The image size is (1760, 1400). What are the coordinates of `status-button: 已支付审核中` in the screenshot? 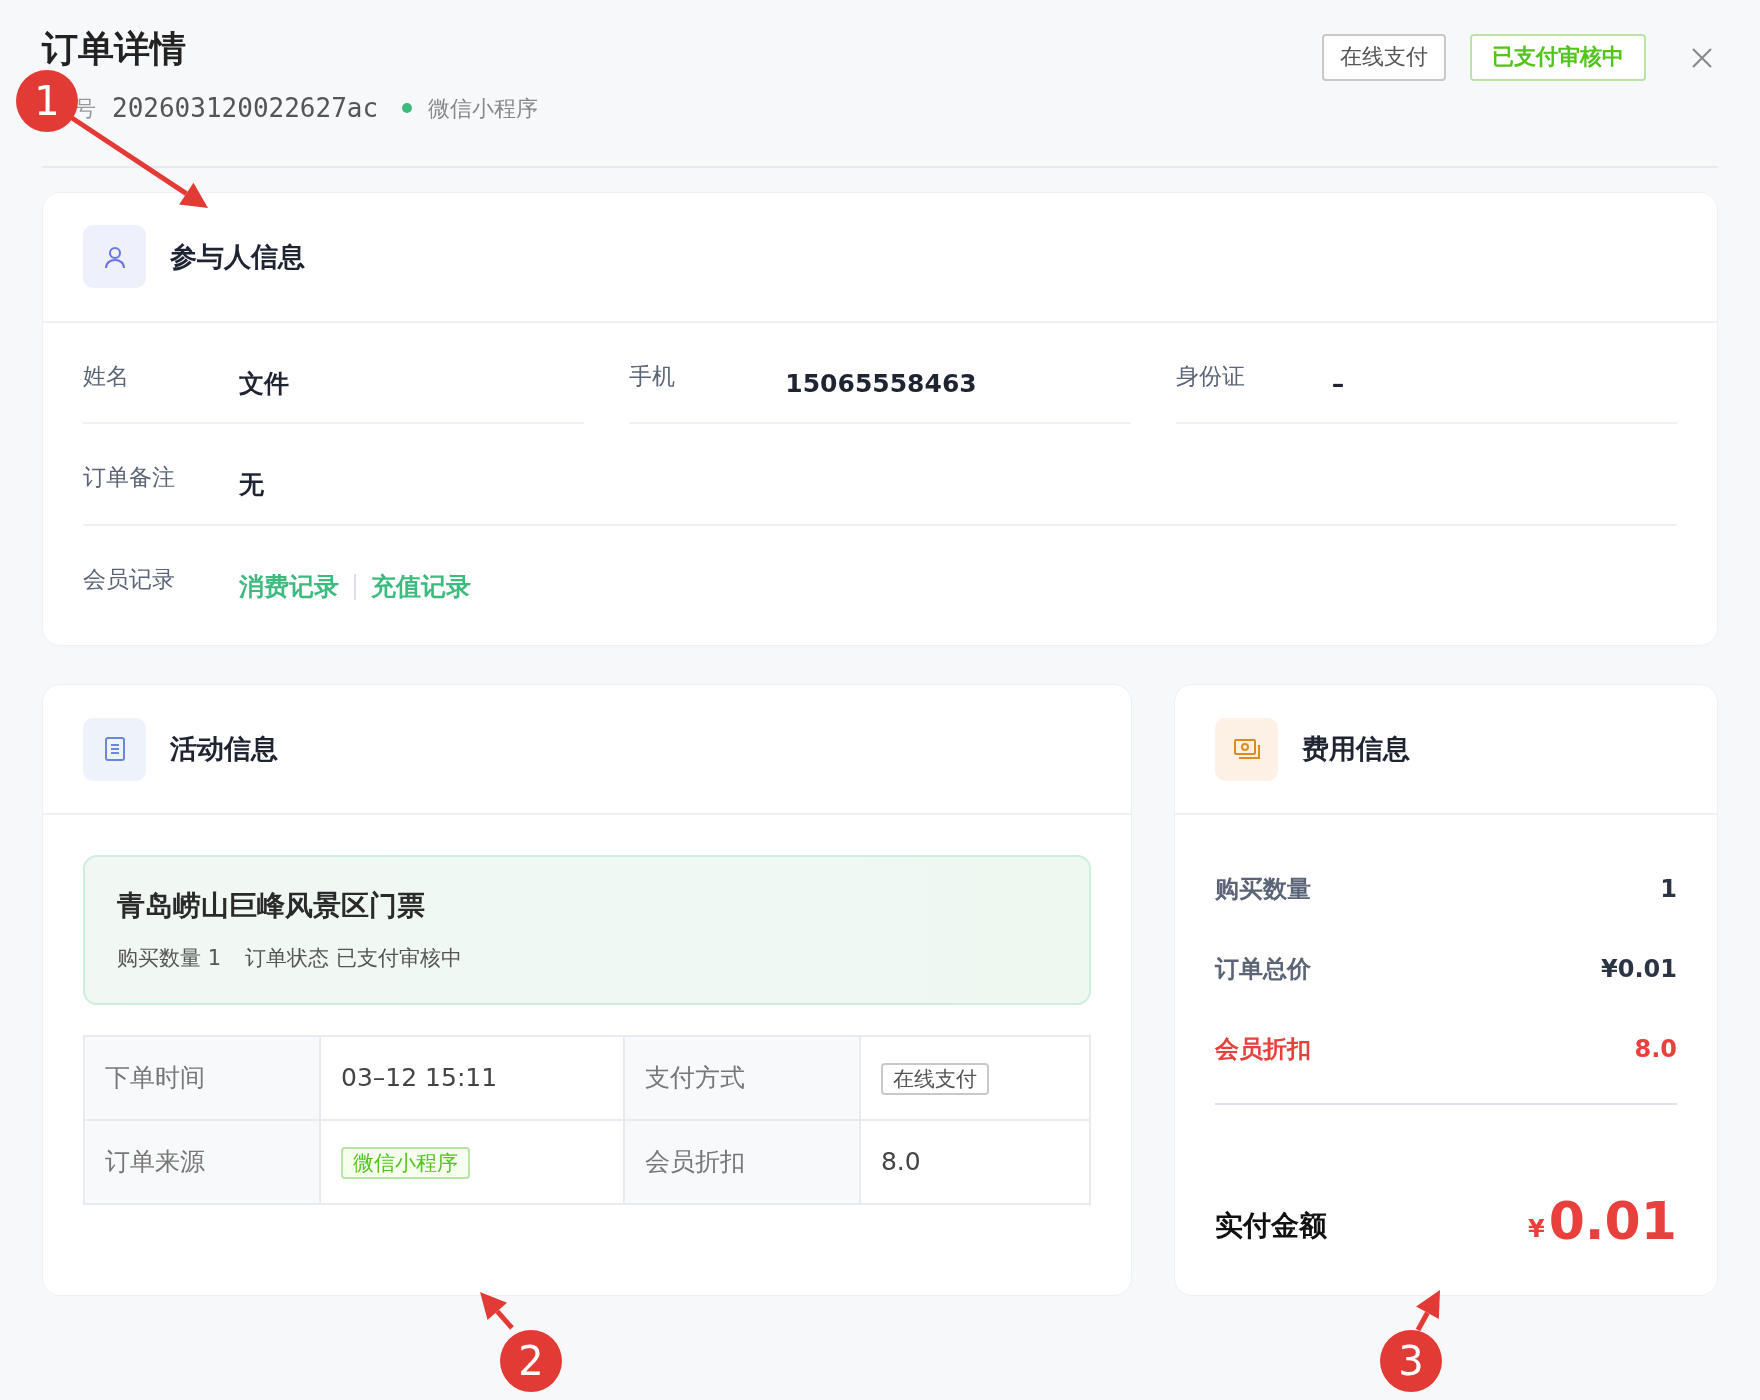 It's located at (1558, 57).